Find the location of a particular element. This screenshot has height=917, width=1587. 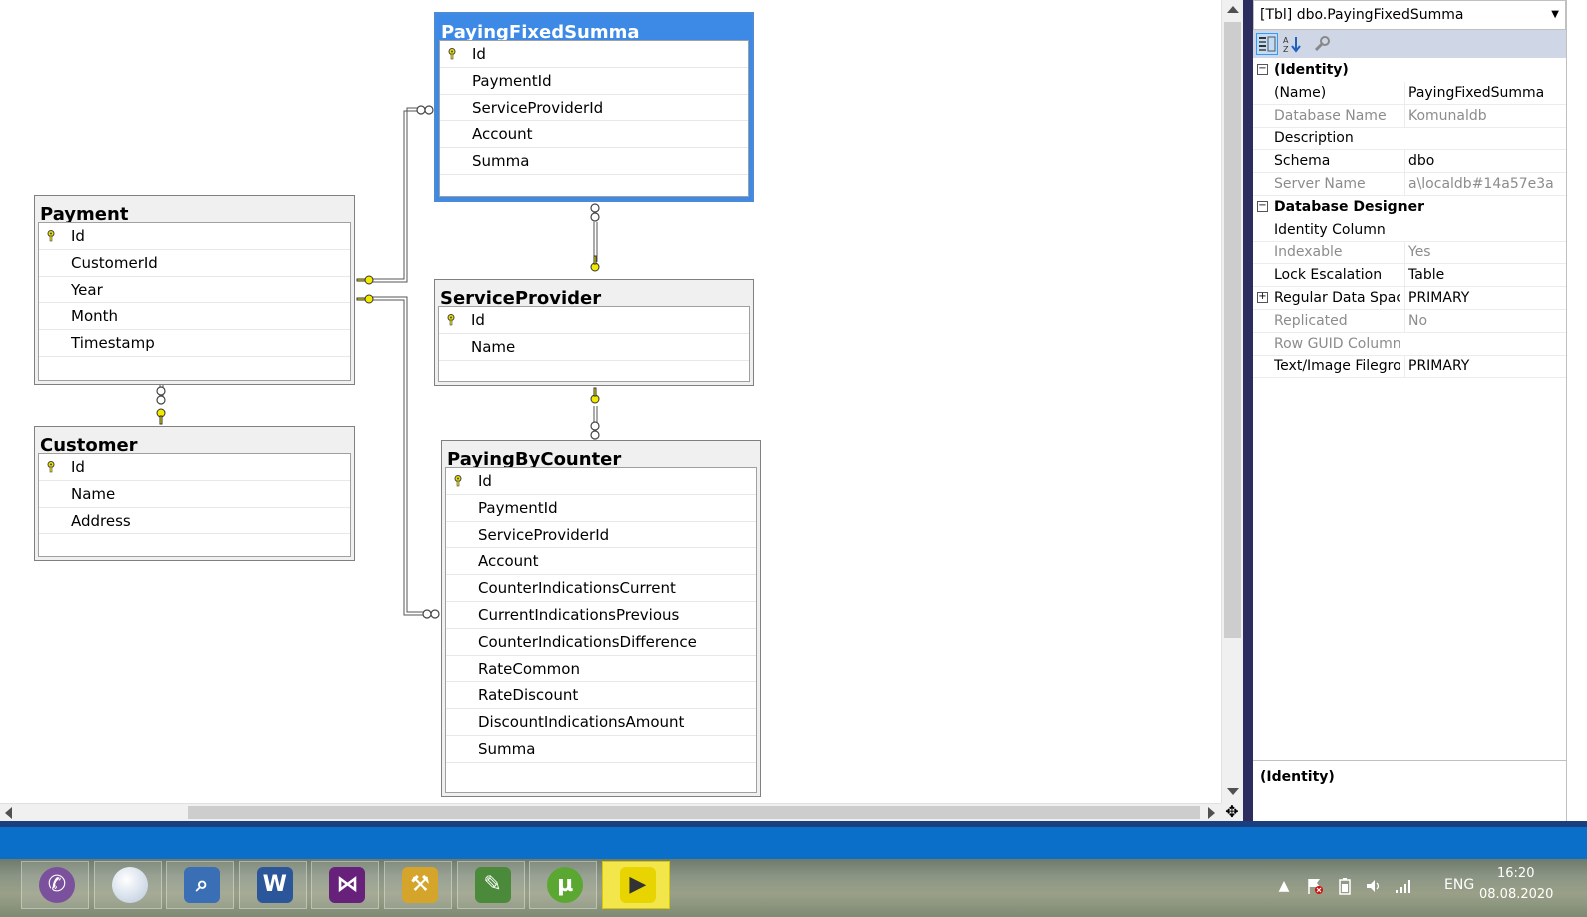

property-value: dbo is located at coordinates (1484, 161).